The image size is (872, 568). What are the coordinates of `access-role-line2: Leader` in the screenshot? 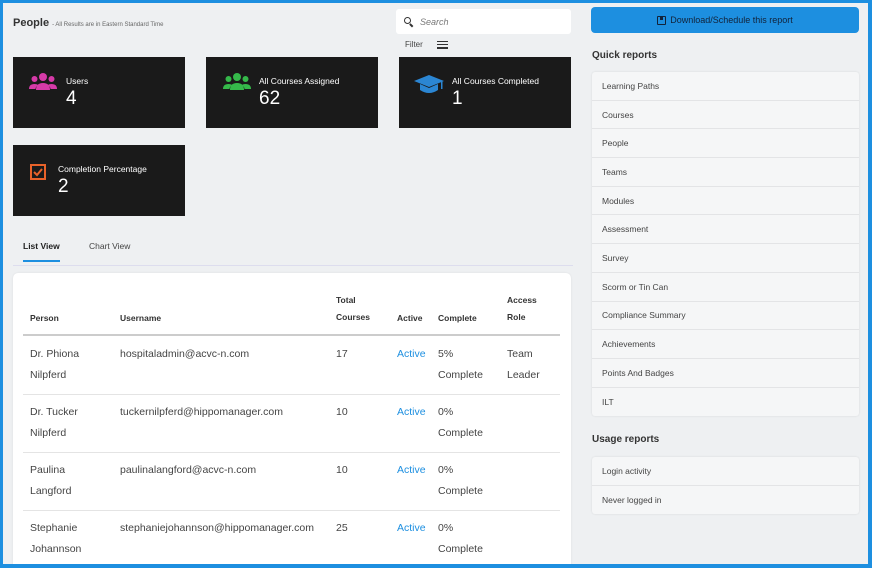 It's located at (523, 375).